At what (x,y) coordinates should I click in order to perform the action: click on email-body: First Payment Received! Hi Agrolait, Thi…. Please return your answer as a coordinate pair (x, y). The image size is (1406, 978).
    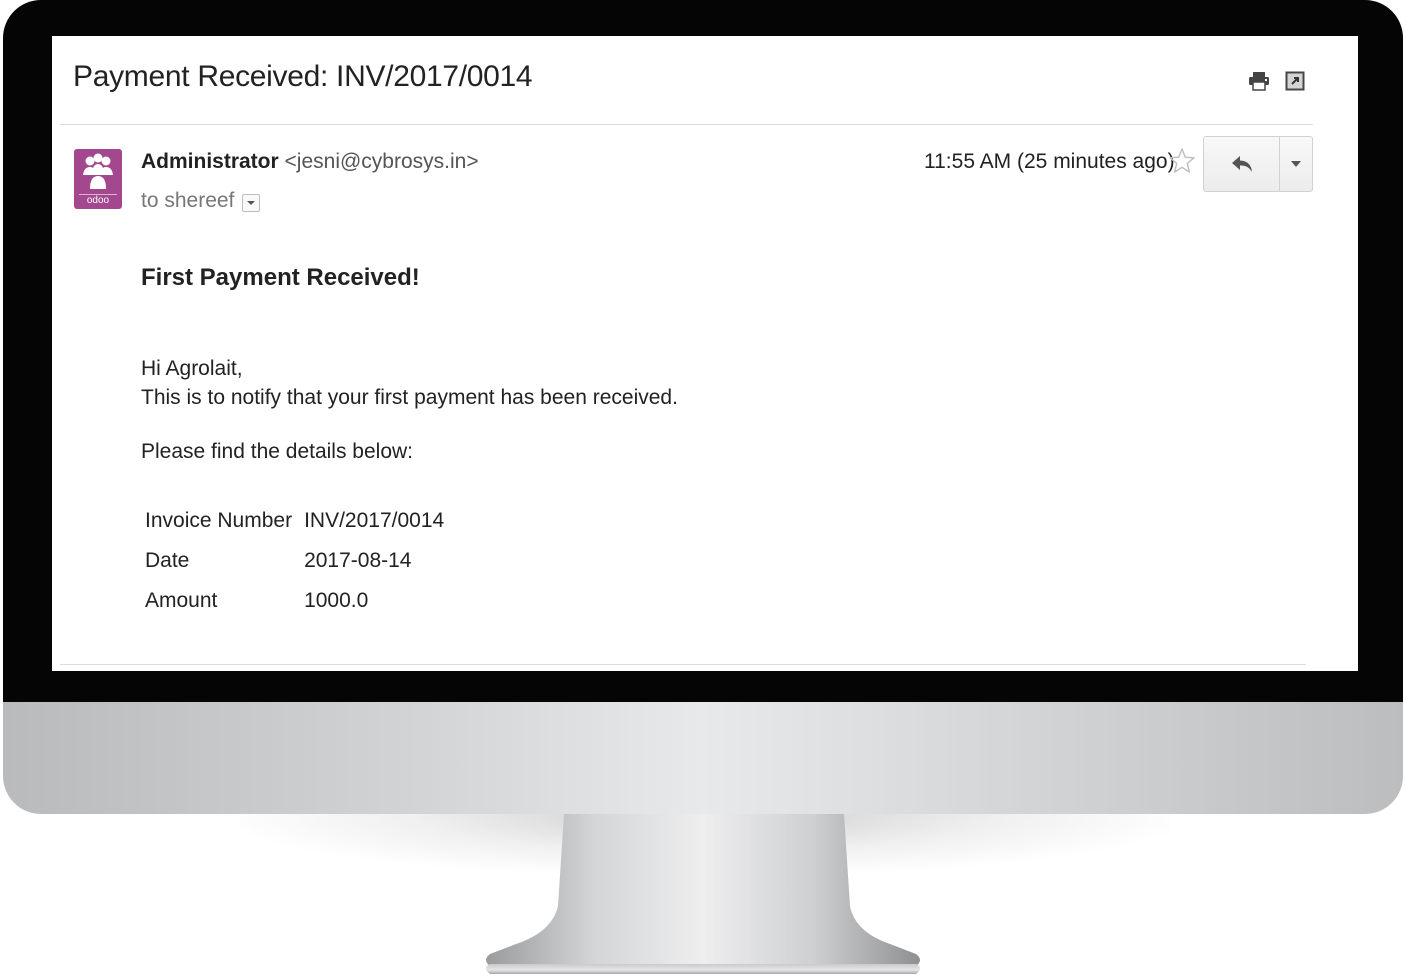
    Looking at the image, I should click on (409, 438).